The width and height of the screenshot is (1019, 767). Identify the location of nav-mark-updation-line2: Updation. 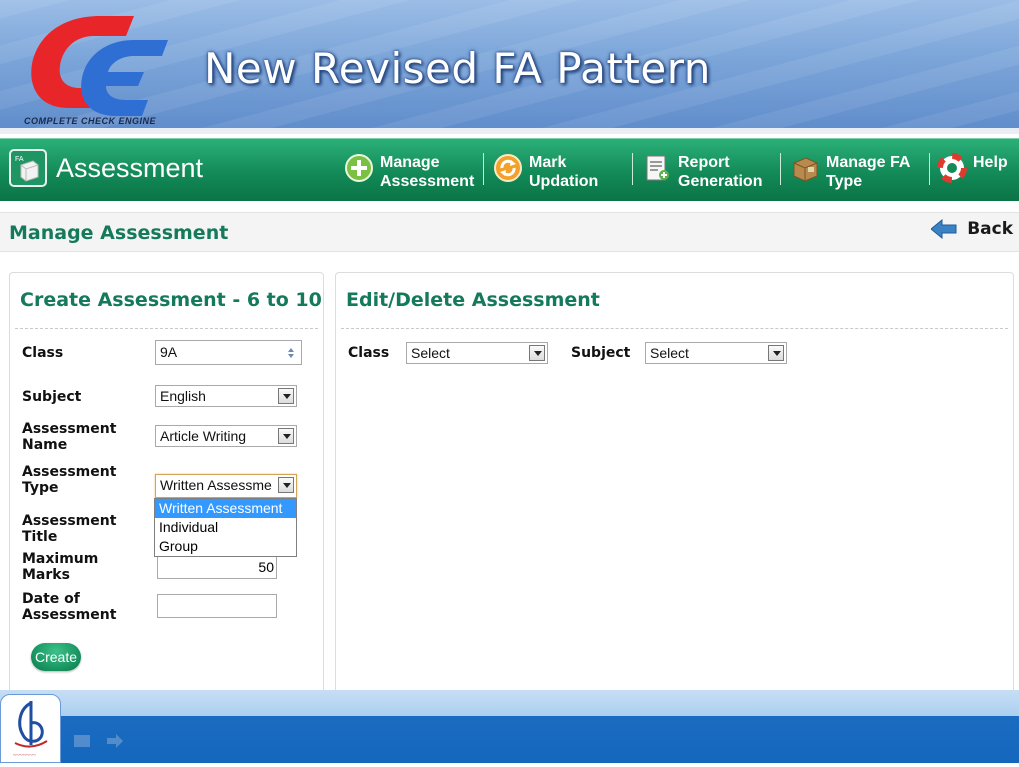
(564, 181).